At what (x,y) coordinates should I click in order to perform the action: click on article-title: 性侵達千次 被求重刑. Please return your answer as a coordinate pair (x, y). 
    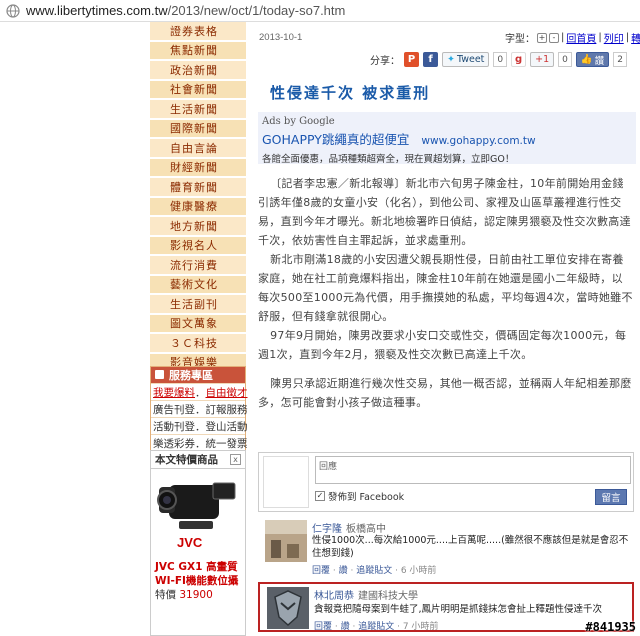
    Looking at the image, I should click on (350, 93).